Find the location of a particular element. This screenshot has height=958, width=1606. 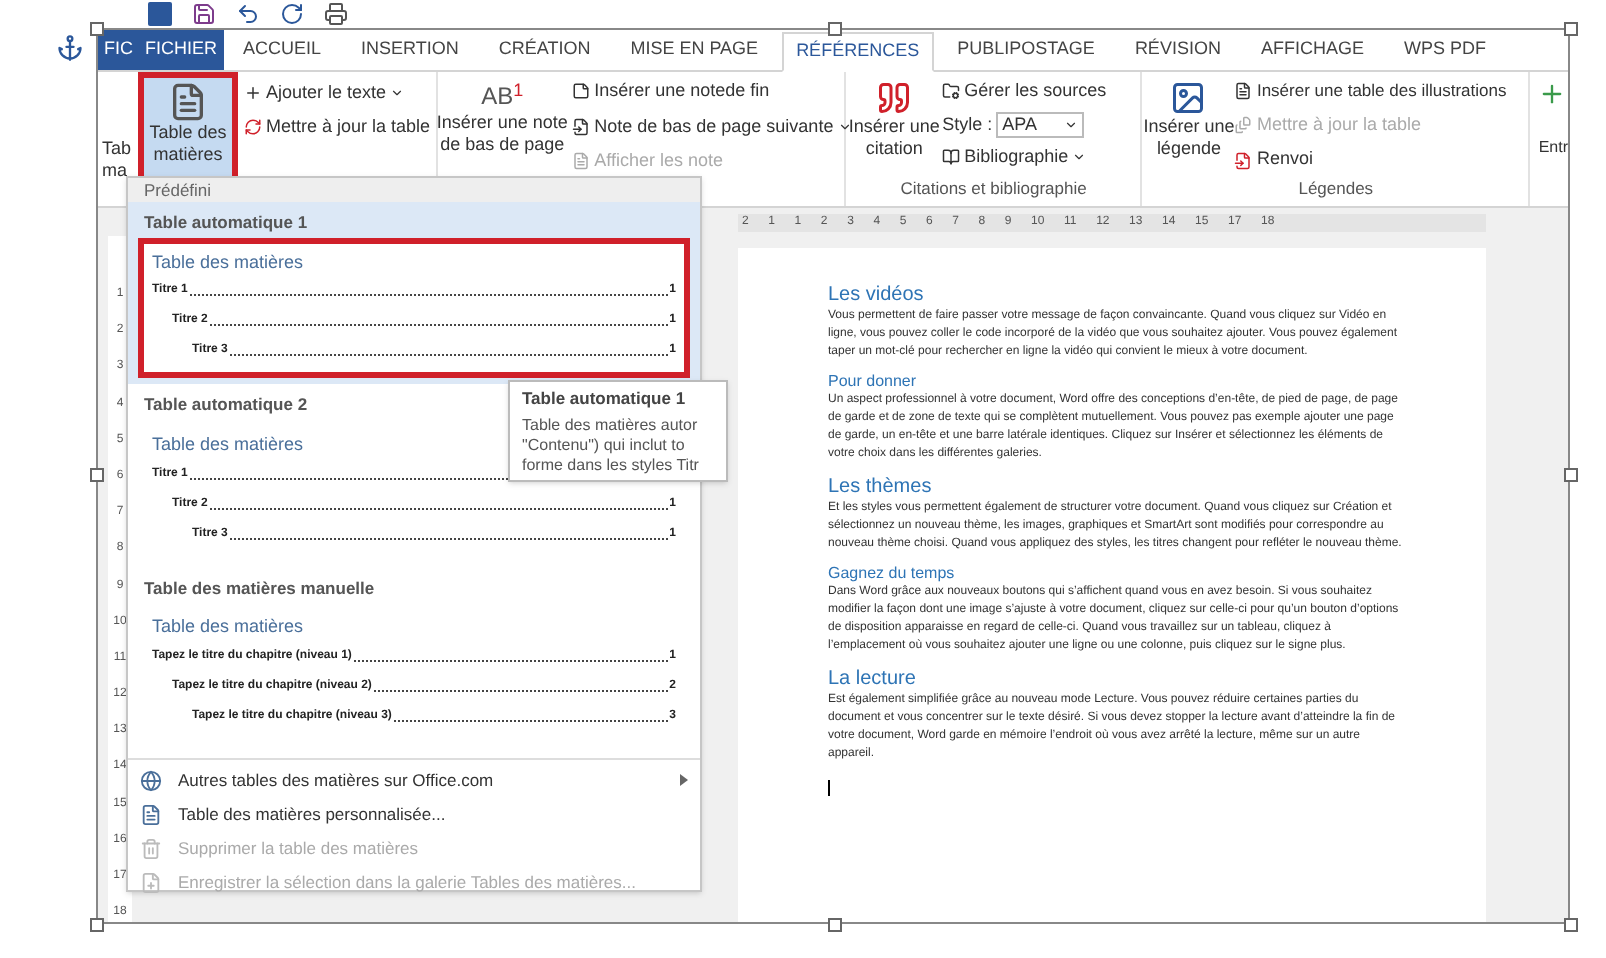

heading: La lecture is located at coordinates (873, 679).